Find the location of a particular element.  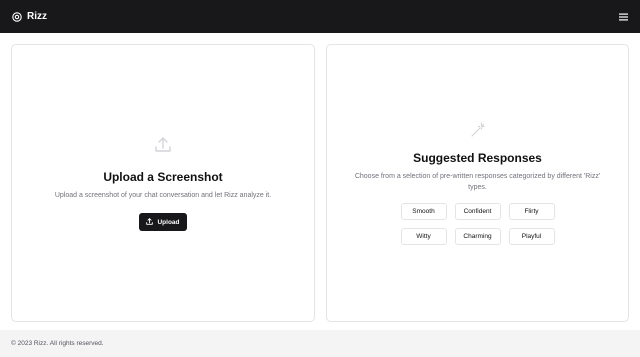

response-type-charming-button: Charming is located at coordinates (477, 236).